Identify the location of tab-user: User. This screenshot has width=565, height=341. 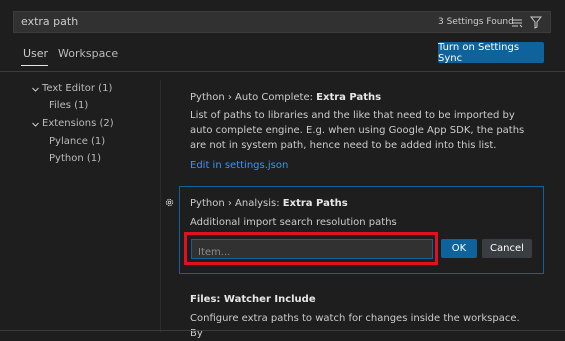
(35, 53).